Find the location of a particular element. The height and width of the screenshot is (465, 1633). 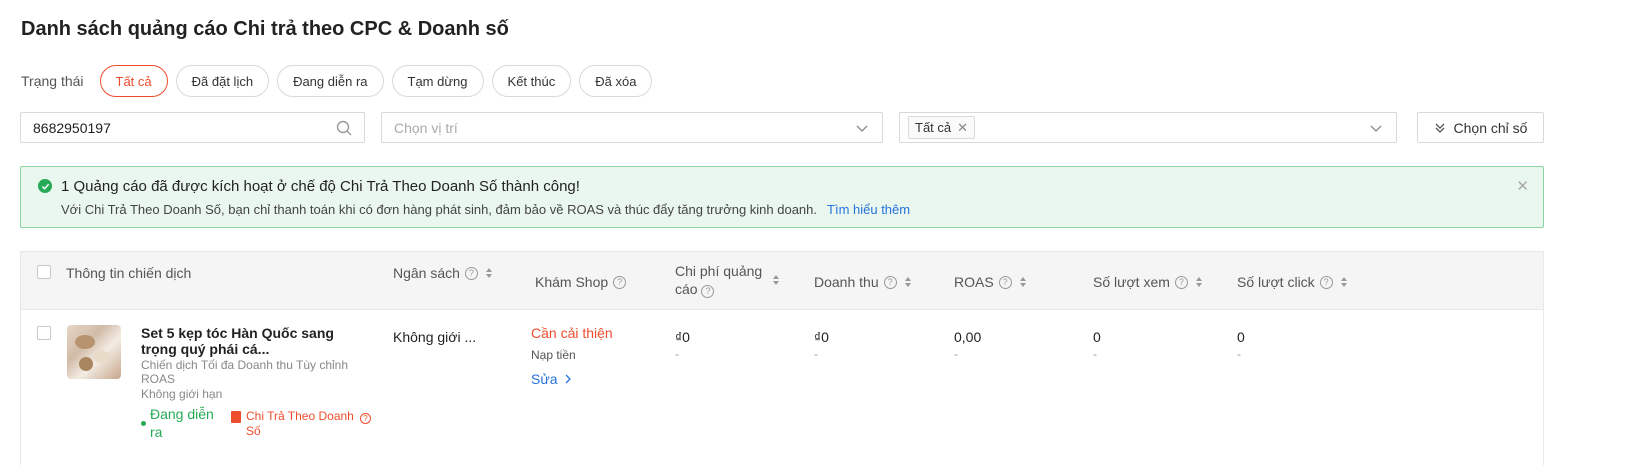

search-value: 8682950197 is located at coordinates (72, 127).